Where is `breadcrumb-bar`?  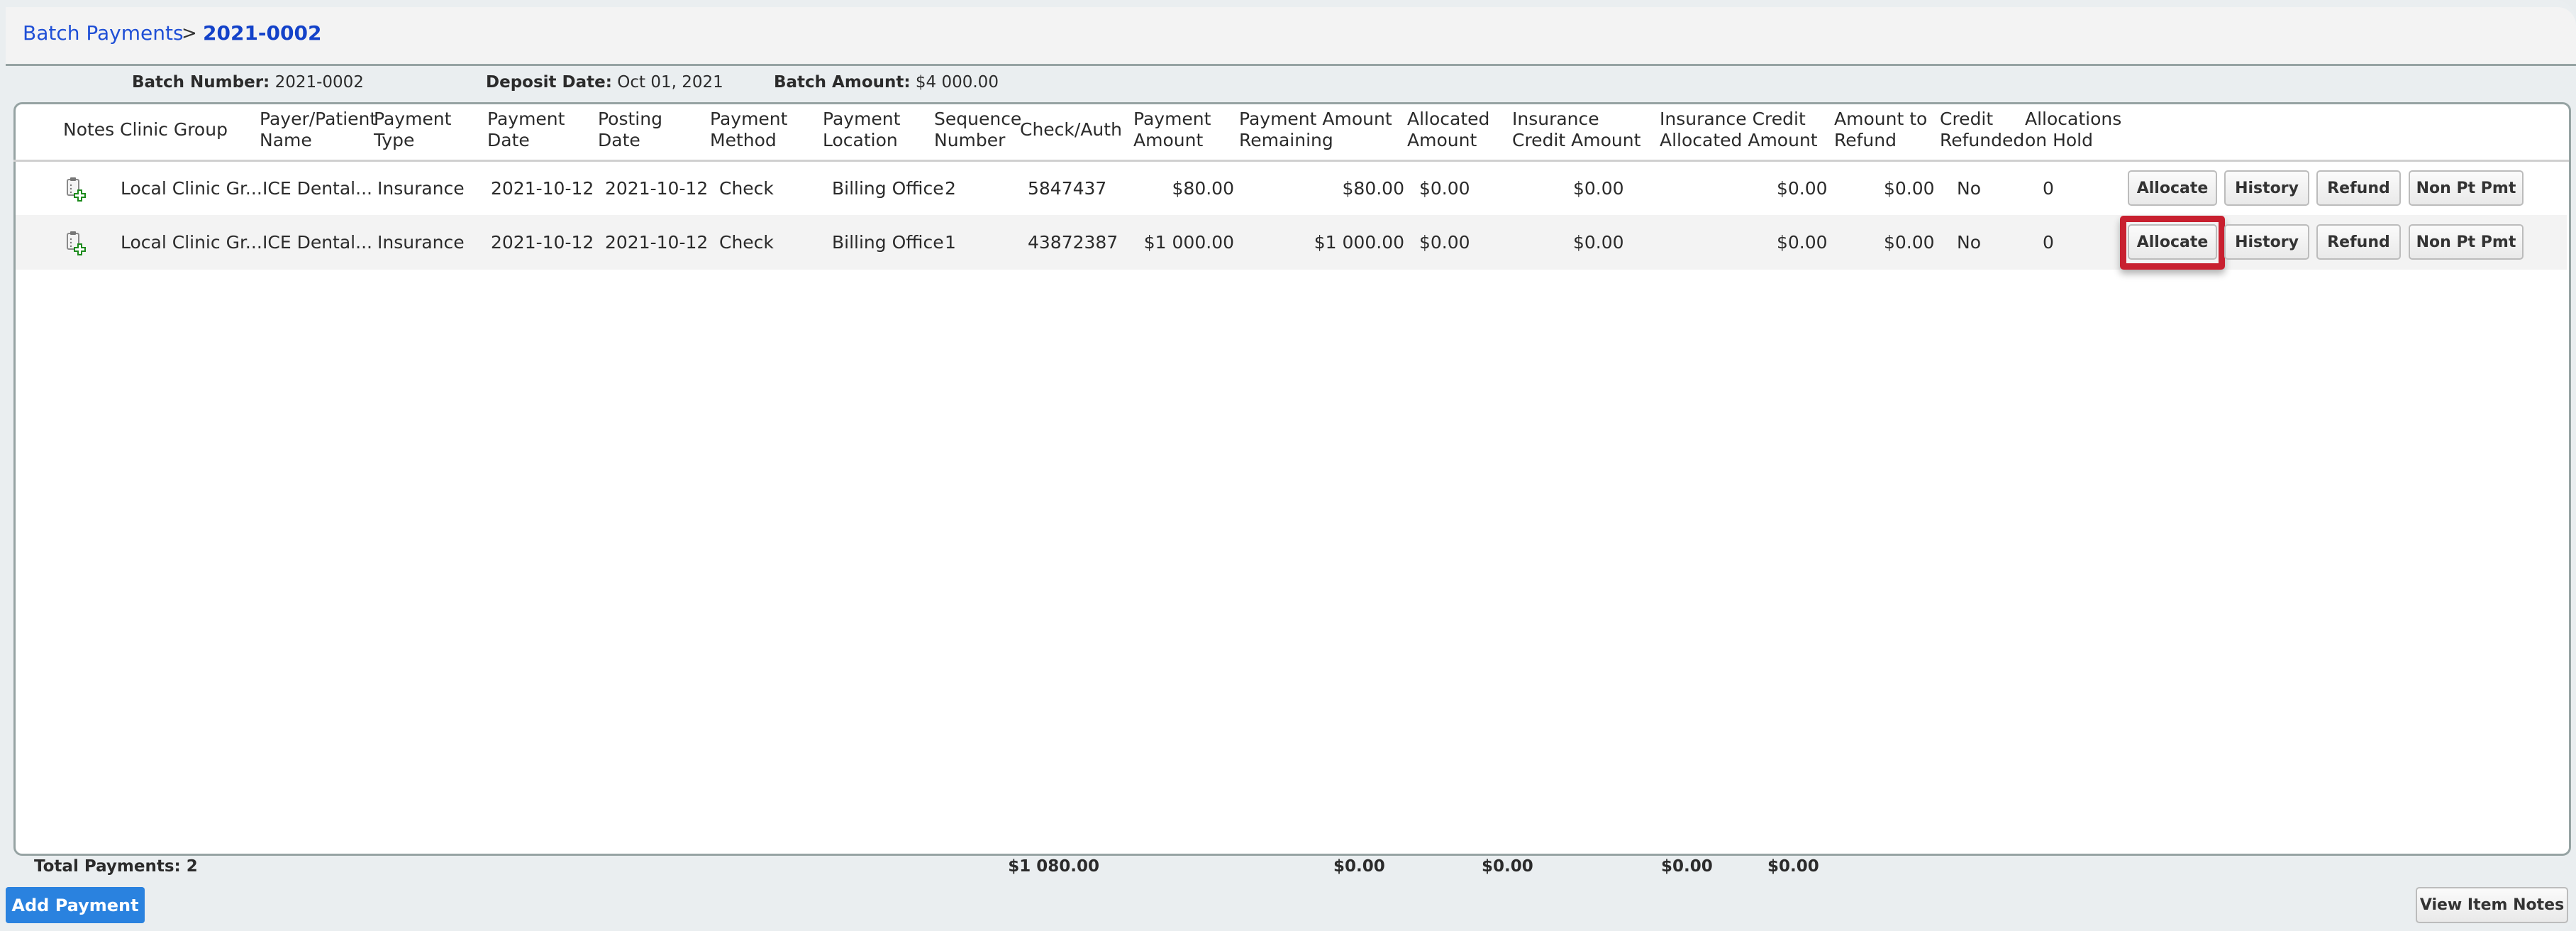
breadcrumb-bar is located at coordinates (1291, 36).